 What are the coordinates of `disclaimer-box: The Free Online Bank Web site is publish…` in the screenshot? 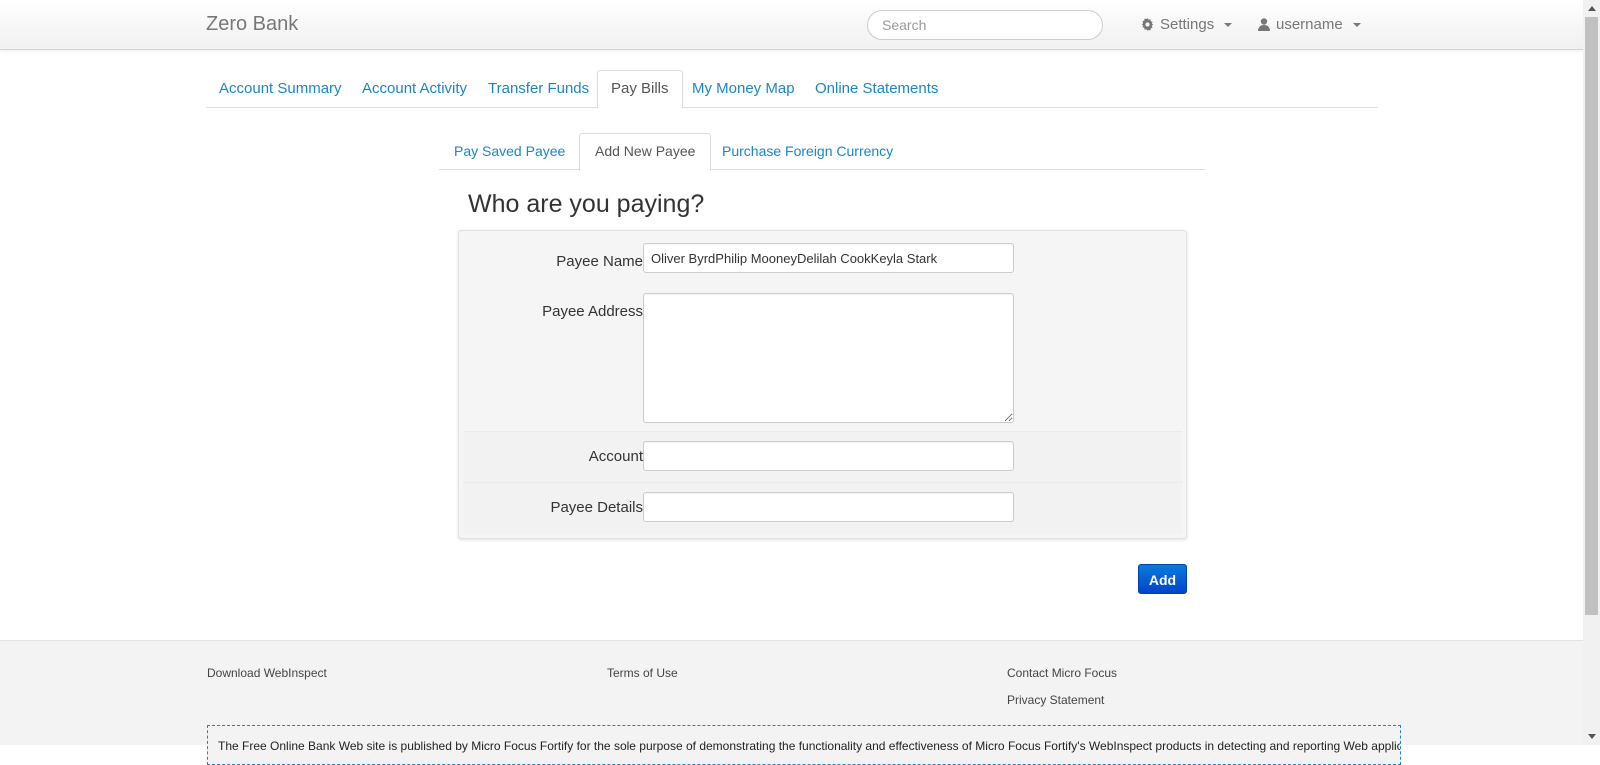 It's located at (804, 745).